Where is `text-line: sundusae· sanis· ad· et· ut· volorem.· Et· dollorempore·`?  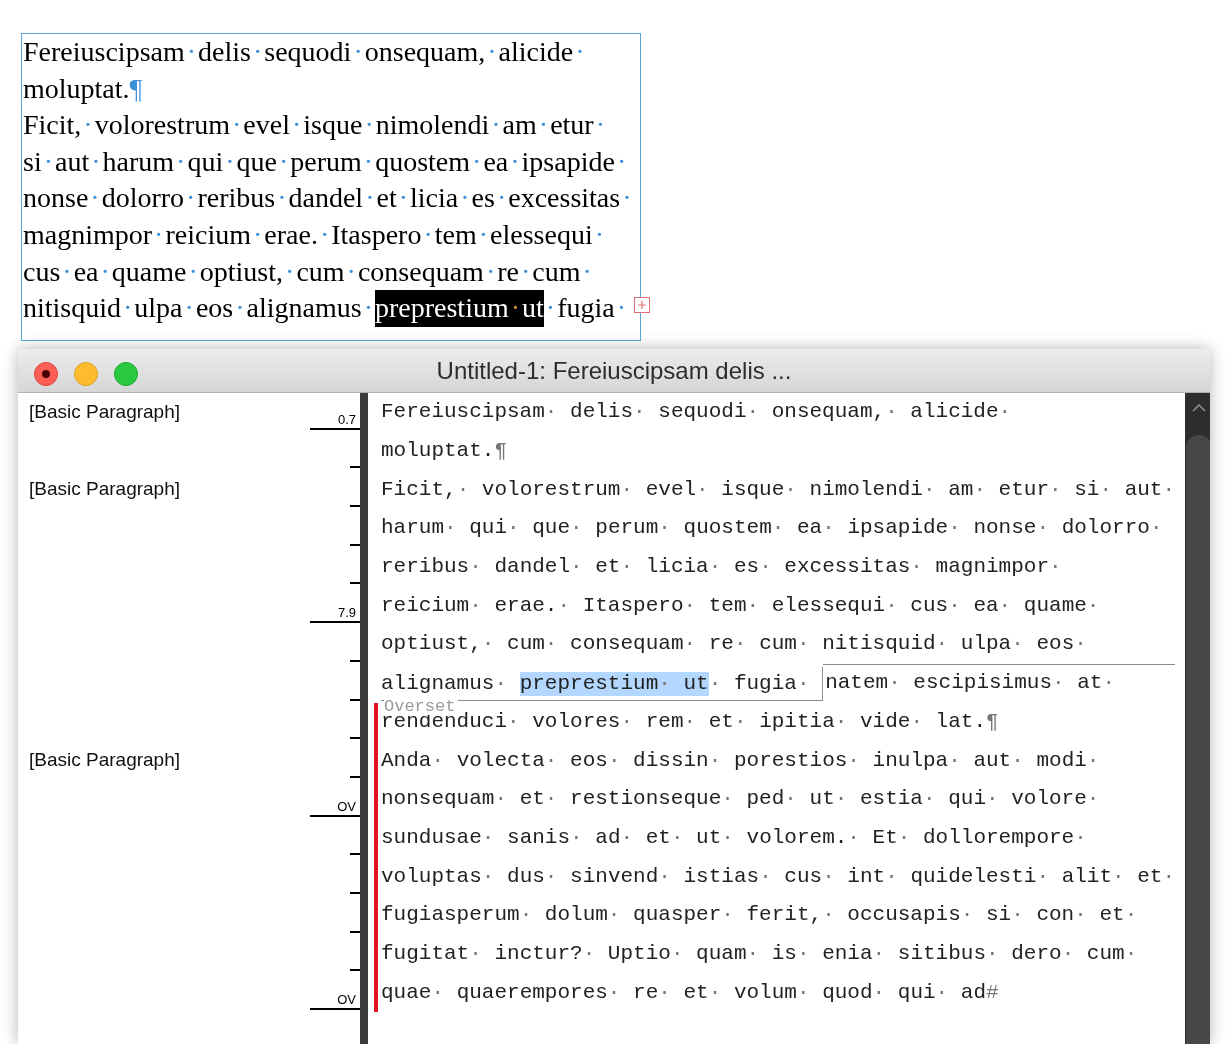
text-line: sundusae· sanis· ad· et· ut· volorem.· Et· dollorempore· is located at coordinates (734, 837).